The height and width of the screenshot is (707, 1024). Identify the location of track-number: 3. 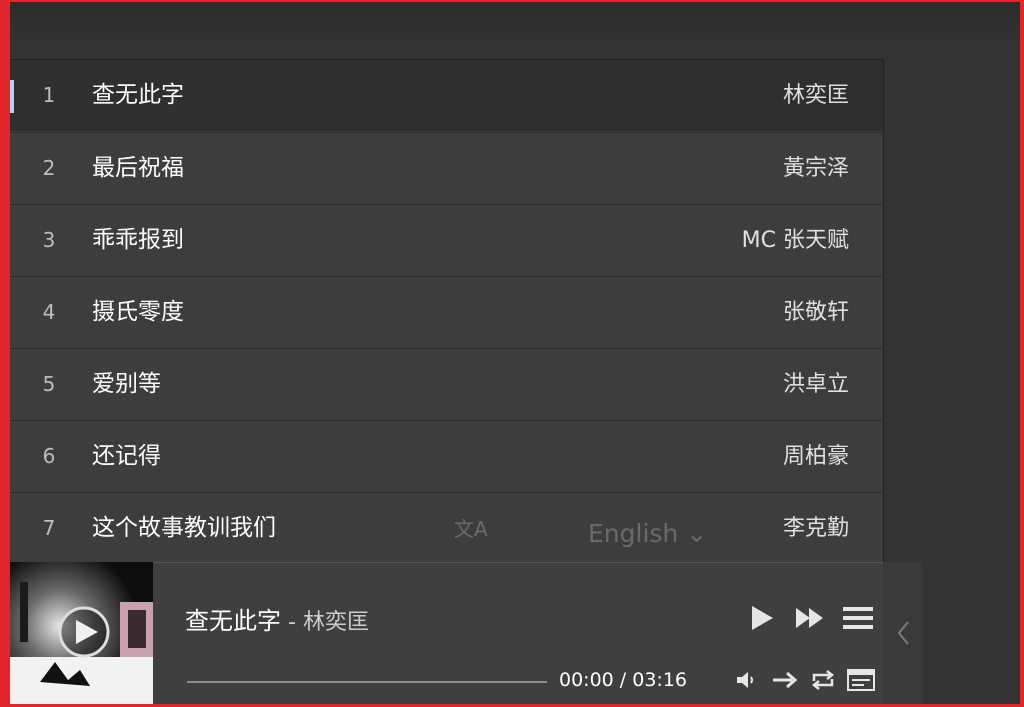
(49, 240).